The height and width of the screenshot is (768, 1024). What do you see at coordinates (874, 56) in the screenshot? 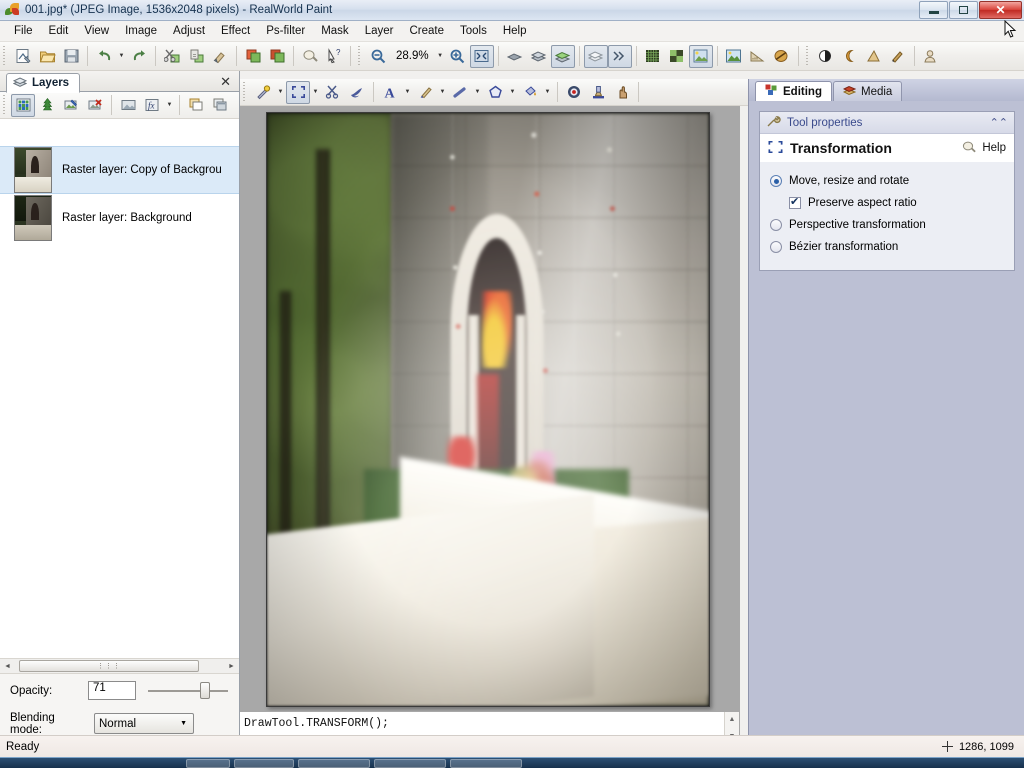
I see `gamma-icon` at bounding box center [874, 56].